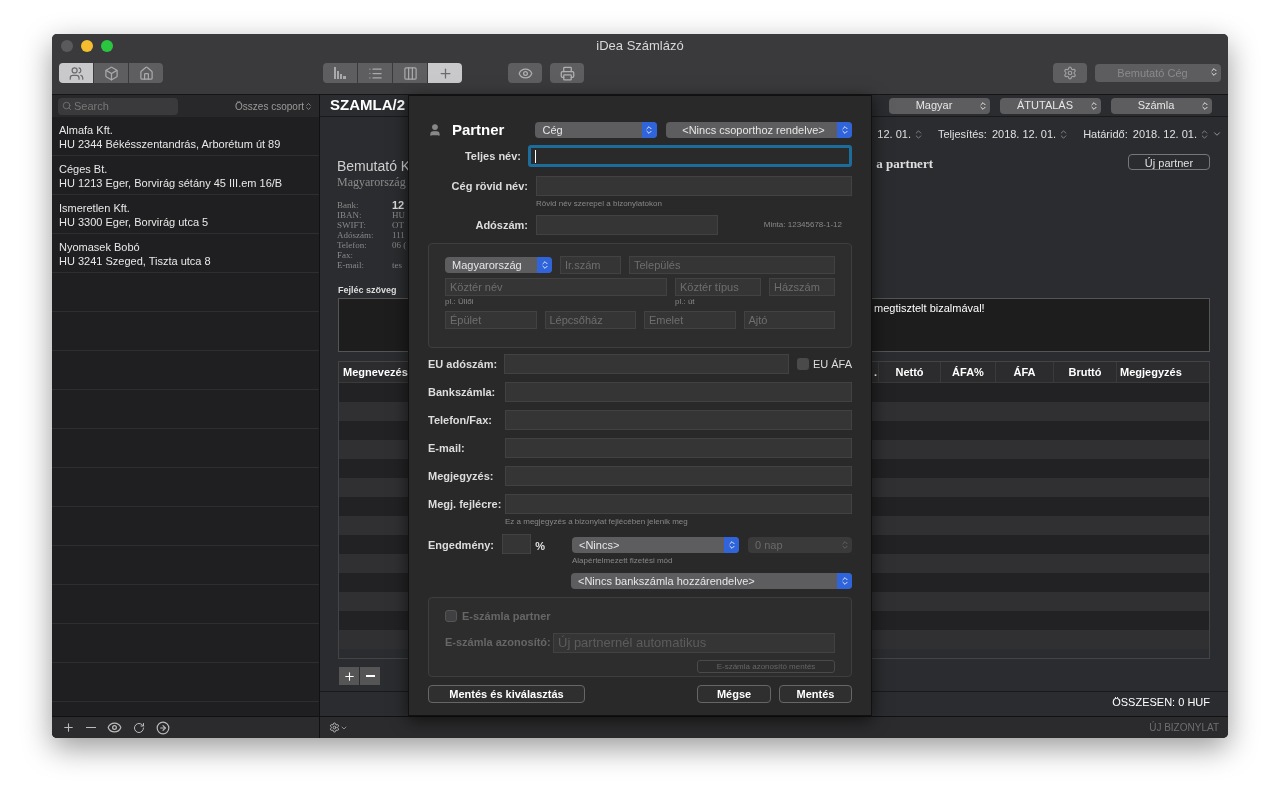  What do you see at coordinates (498, 265) in the screenshot?
I see `country-popup: Magyarország` at bounding box center [498, 265].